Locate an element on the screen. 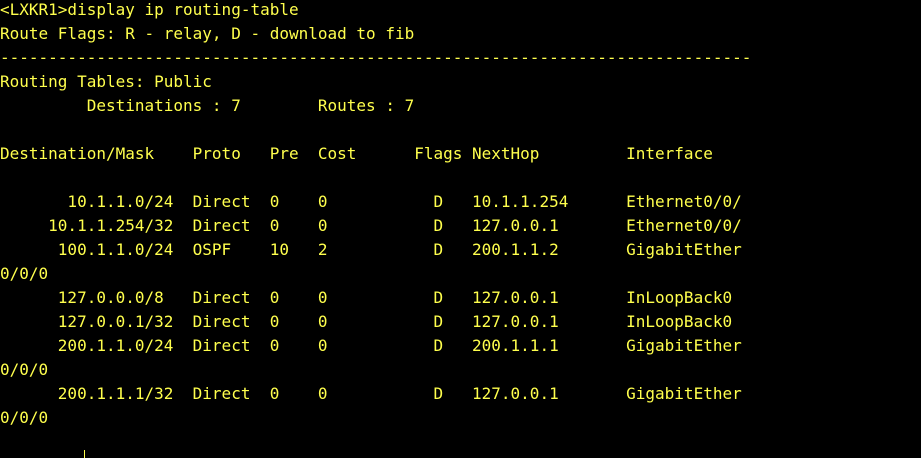 The height and width of the screenshot is (458, 921). destinations-routes-line: Destinations : 7 Routes : 7 is located at coordinates (207, 105).